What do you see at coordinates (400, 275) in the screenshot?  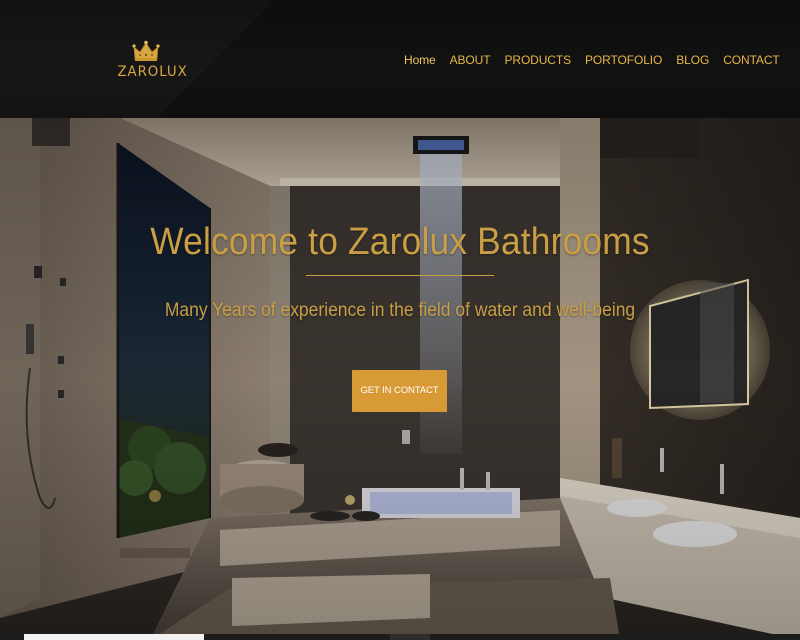 I see `hero-divider` at bounding box center [400, 275].